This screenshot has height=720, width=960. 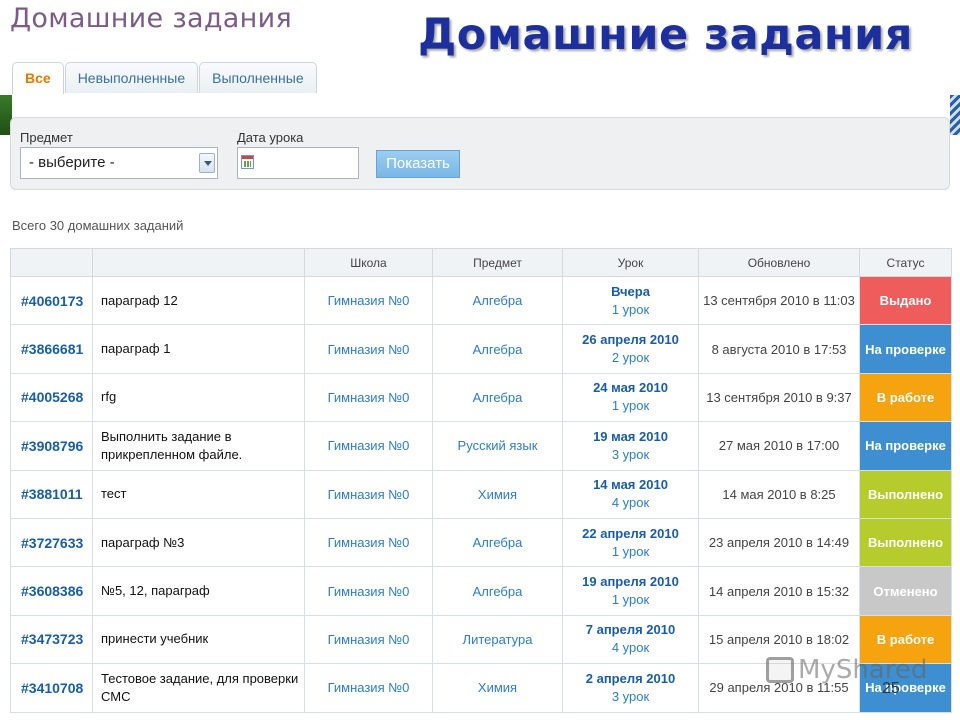 What do you see at coordinates (630, 292) in the screenshot?
I see `lesson-date: Вчера` at bounding box center [630, 292].